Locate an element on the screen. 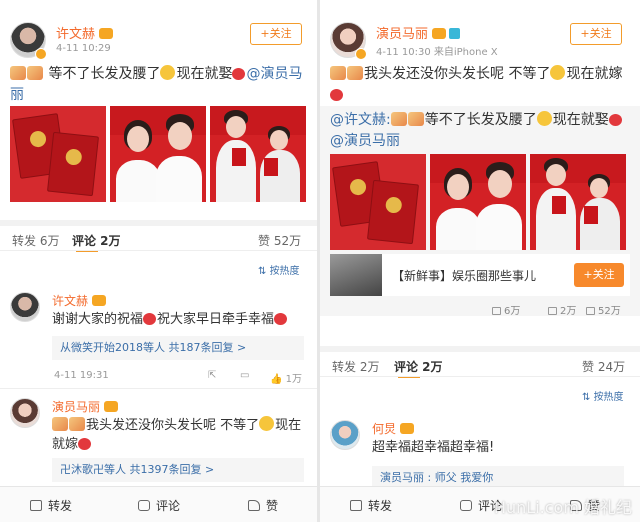 The width and height of the screenshot is (640, 522). tab-like: 赞 24万 is located at coordinates (603, 366).